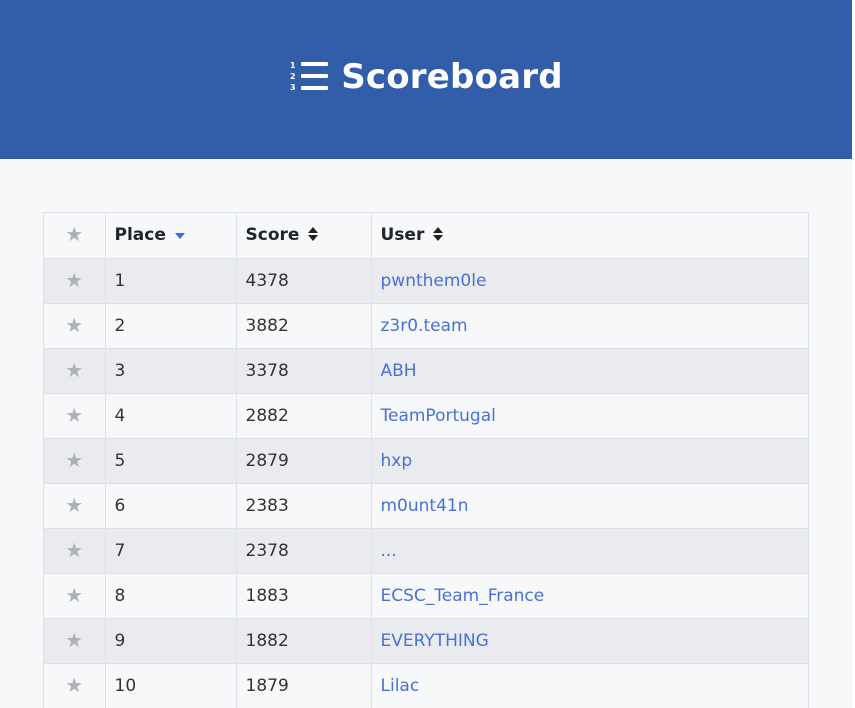  Describe the element at coordinates (171, 641) in the screenshot. I see `place-cell: 9` at that location.